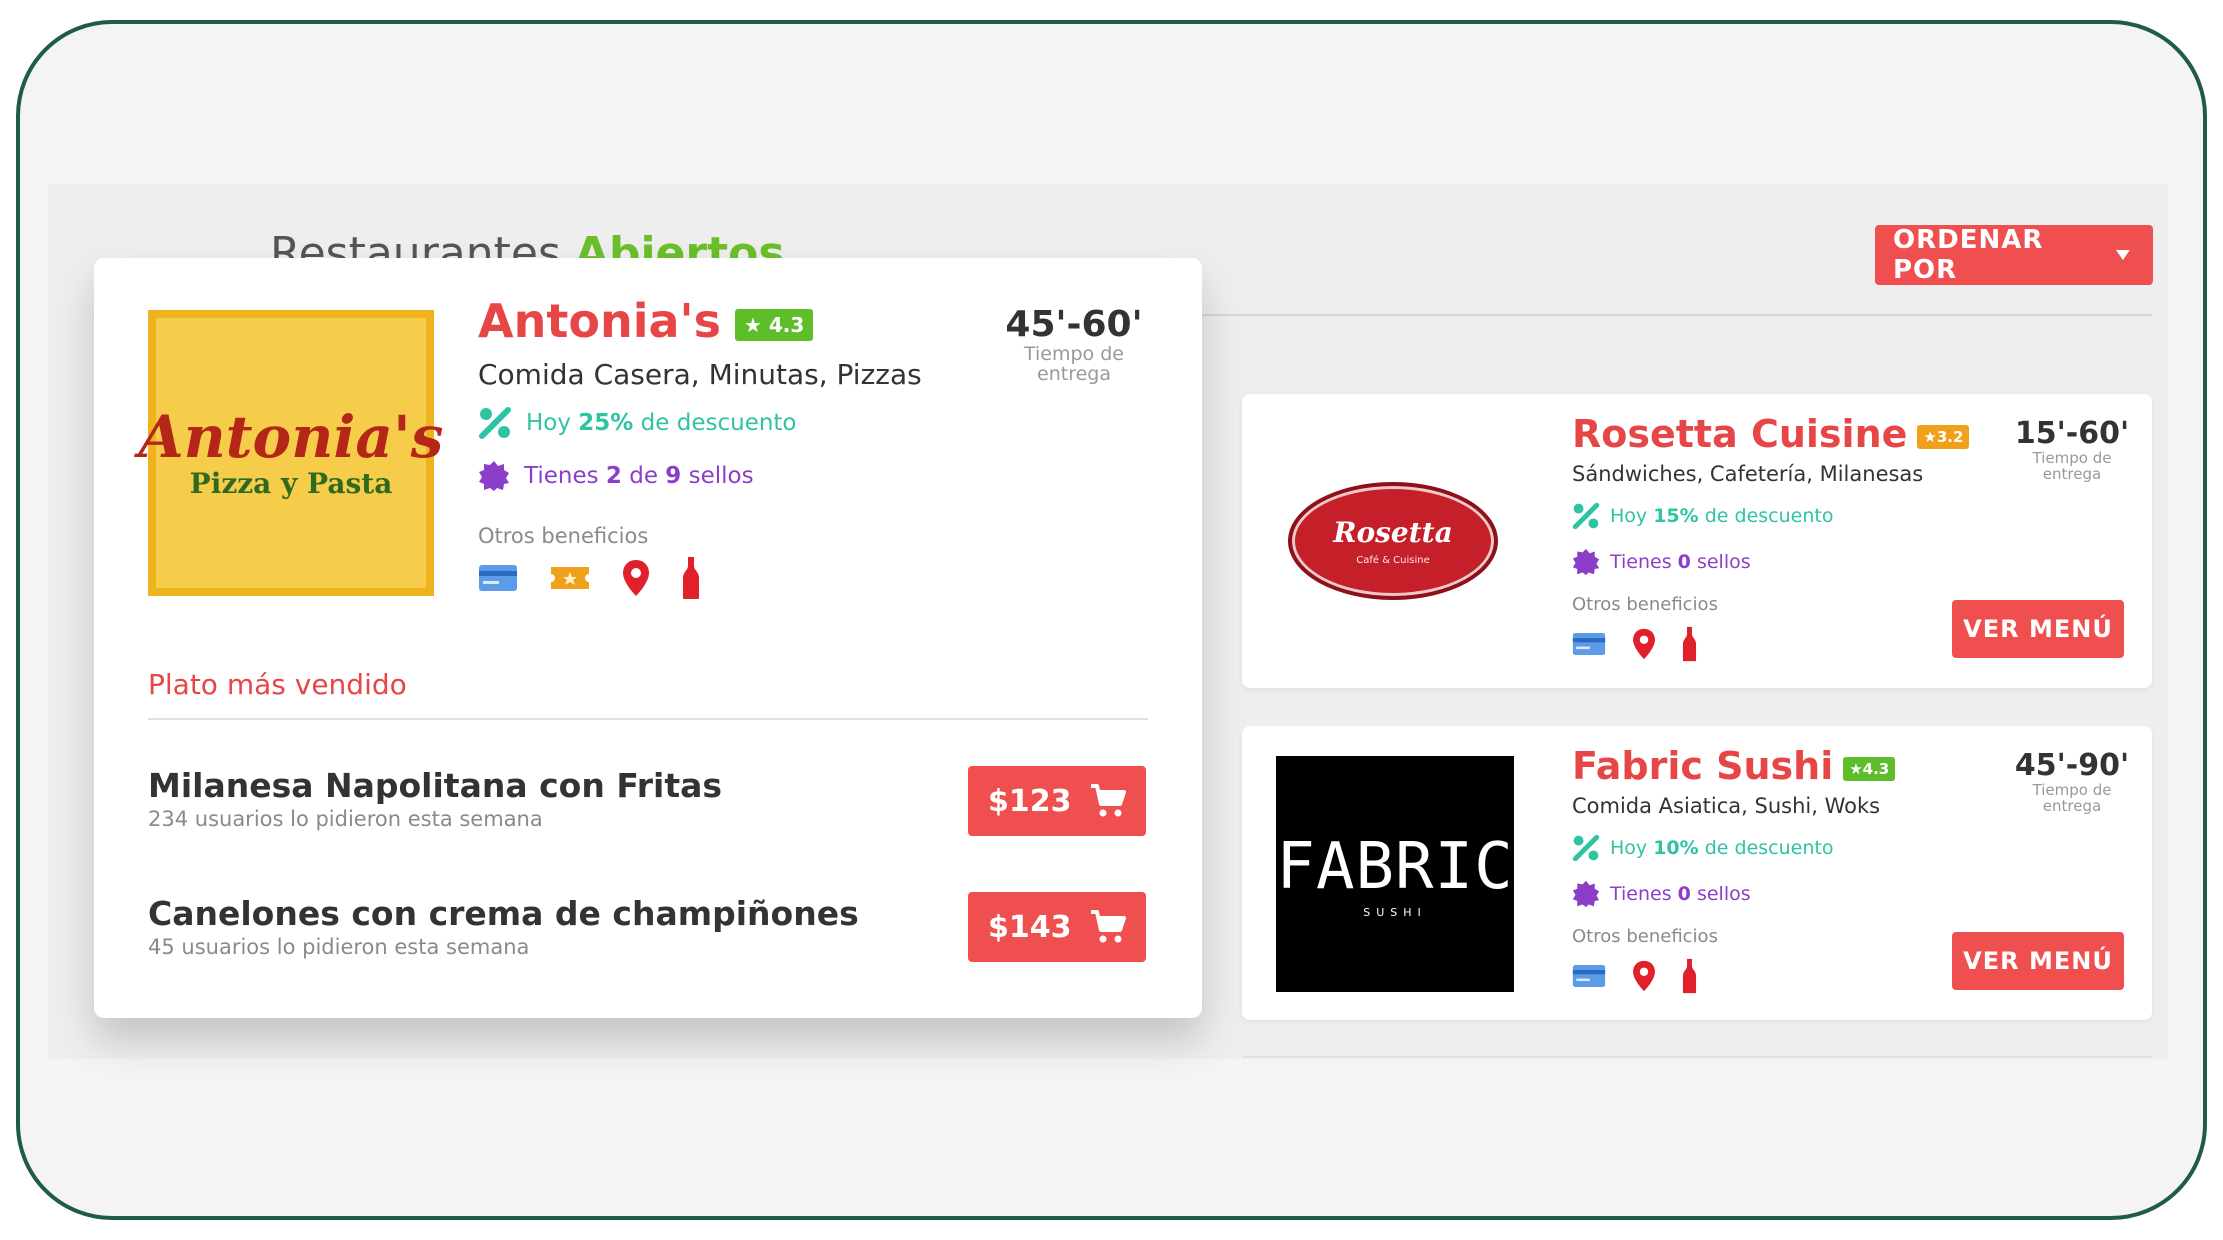 The height and width of the screenshot is (1240, 2223). I want to click on discount-row: Hoy 10% de descuento, so click(1702, 848).